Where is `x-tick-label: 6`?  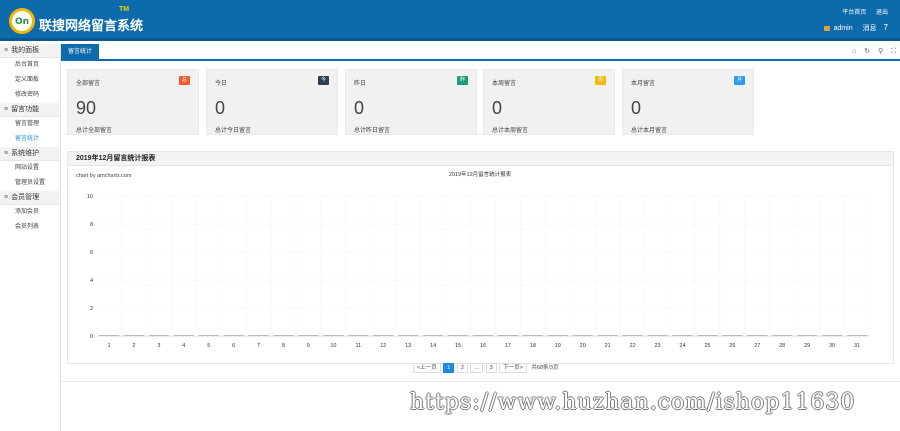
x-tick-label: 6 is located at coordinates (233, 346).